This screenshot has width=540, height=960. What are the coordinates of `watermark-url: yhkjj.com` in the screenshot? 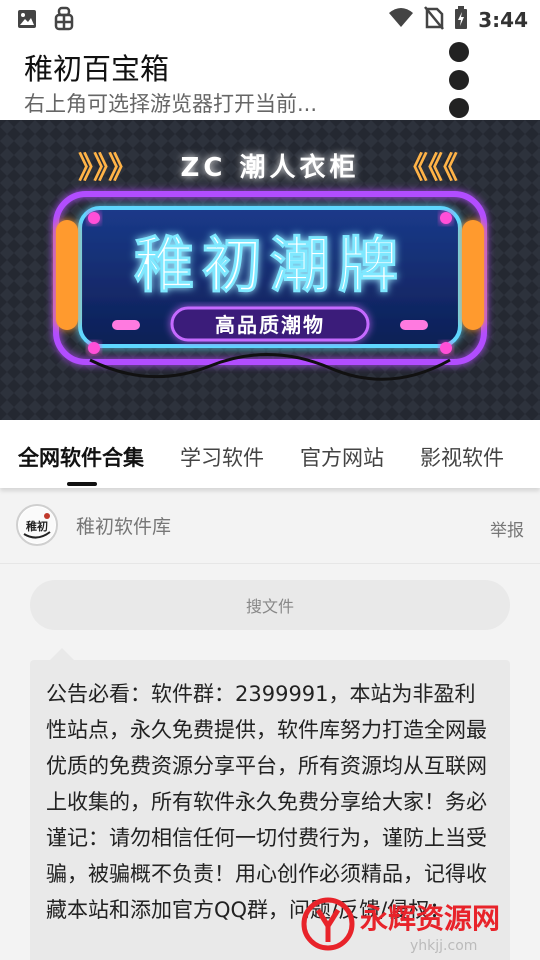 It's located at (443, 946).